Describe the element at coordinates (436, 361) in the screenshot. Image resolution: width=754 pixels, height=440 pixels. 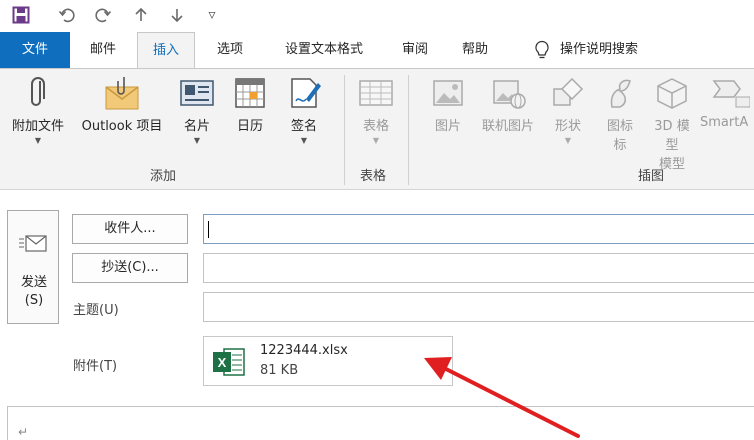
I see `attachment-dropdown-icon: ▼` at that location.